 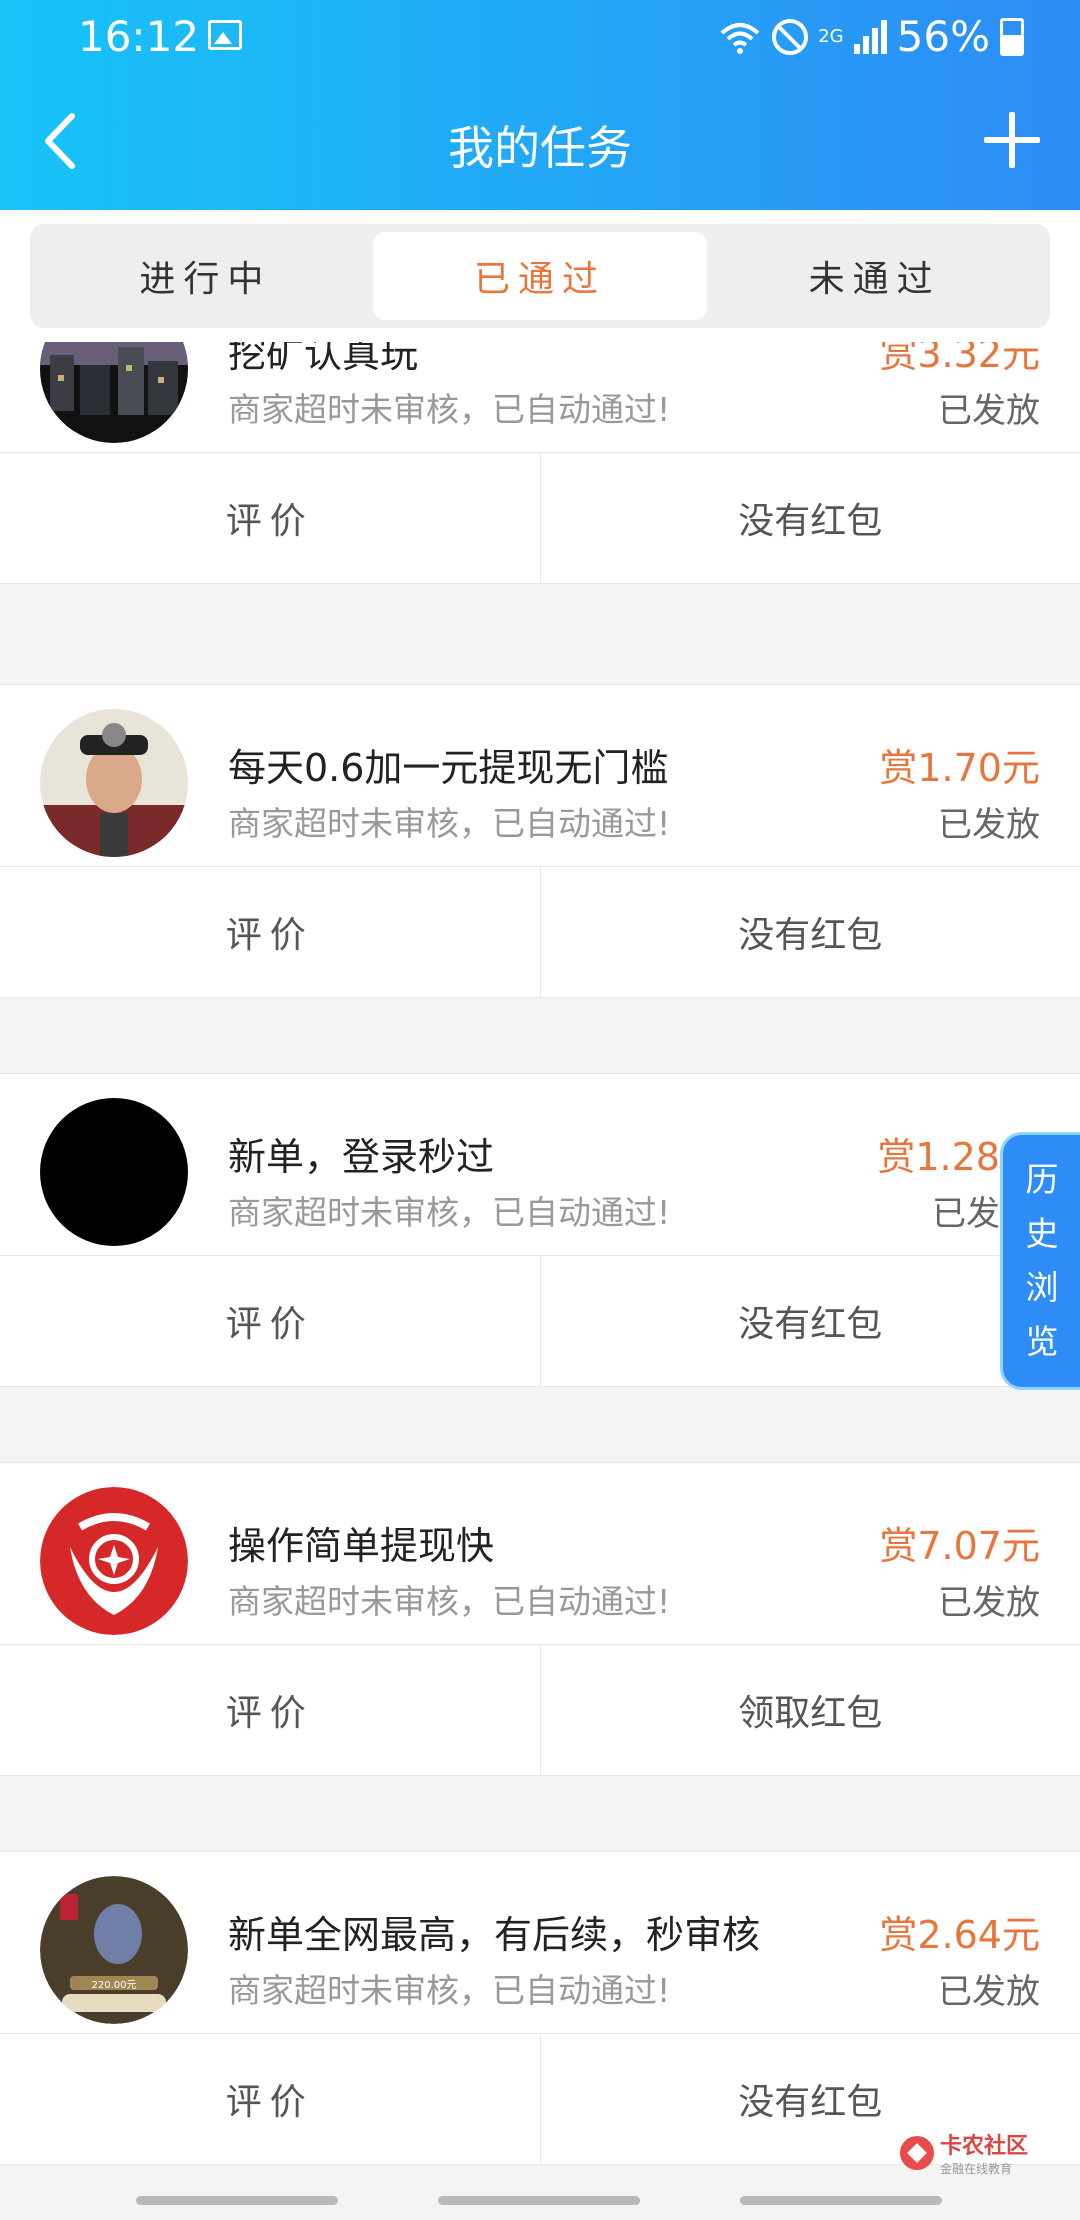 What do you see at coordinates (540, 148) in the screenshot?
I see `page-title: 我的任务` at bounding box center [540, 148].